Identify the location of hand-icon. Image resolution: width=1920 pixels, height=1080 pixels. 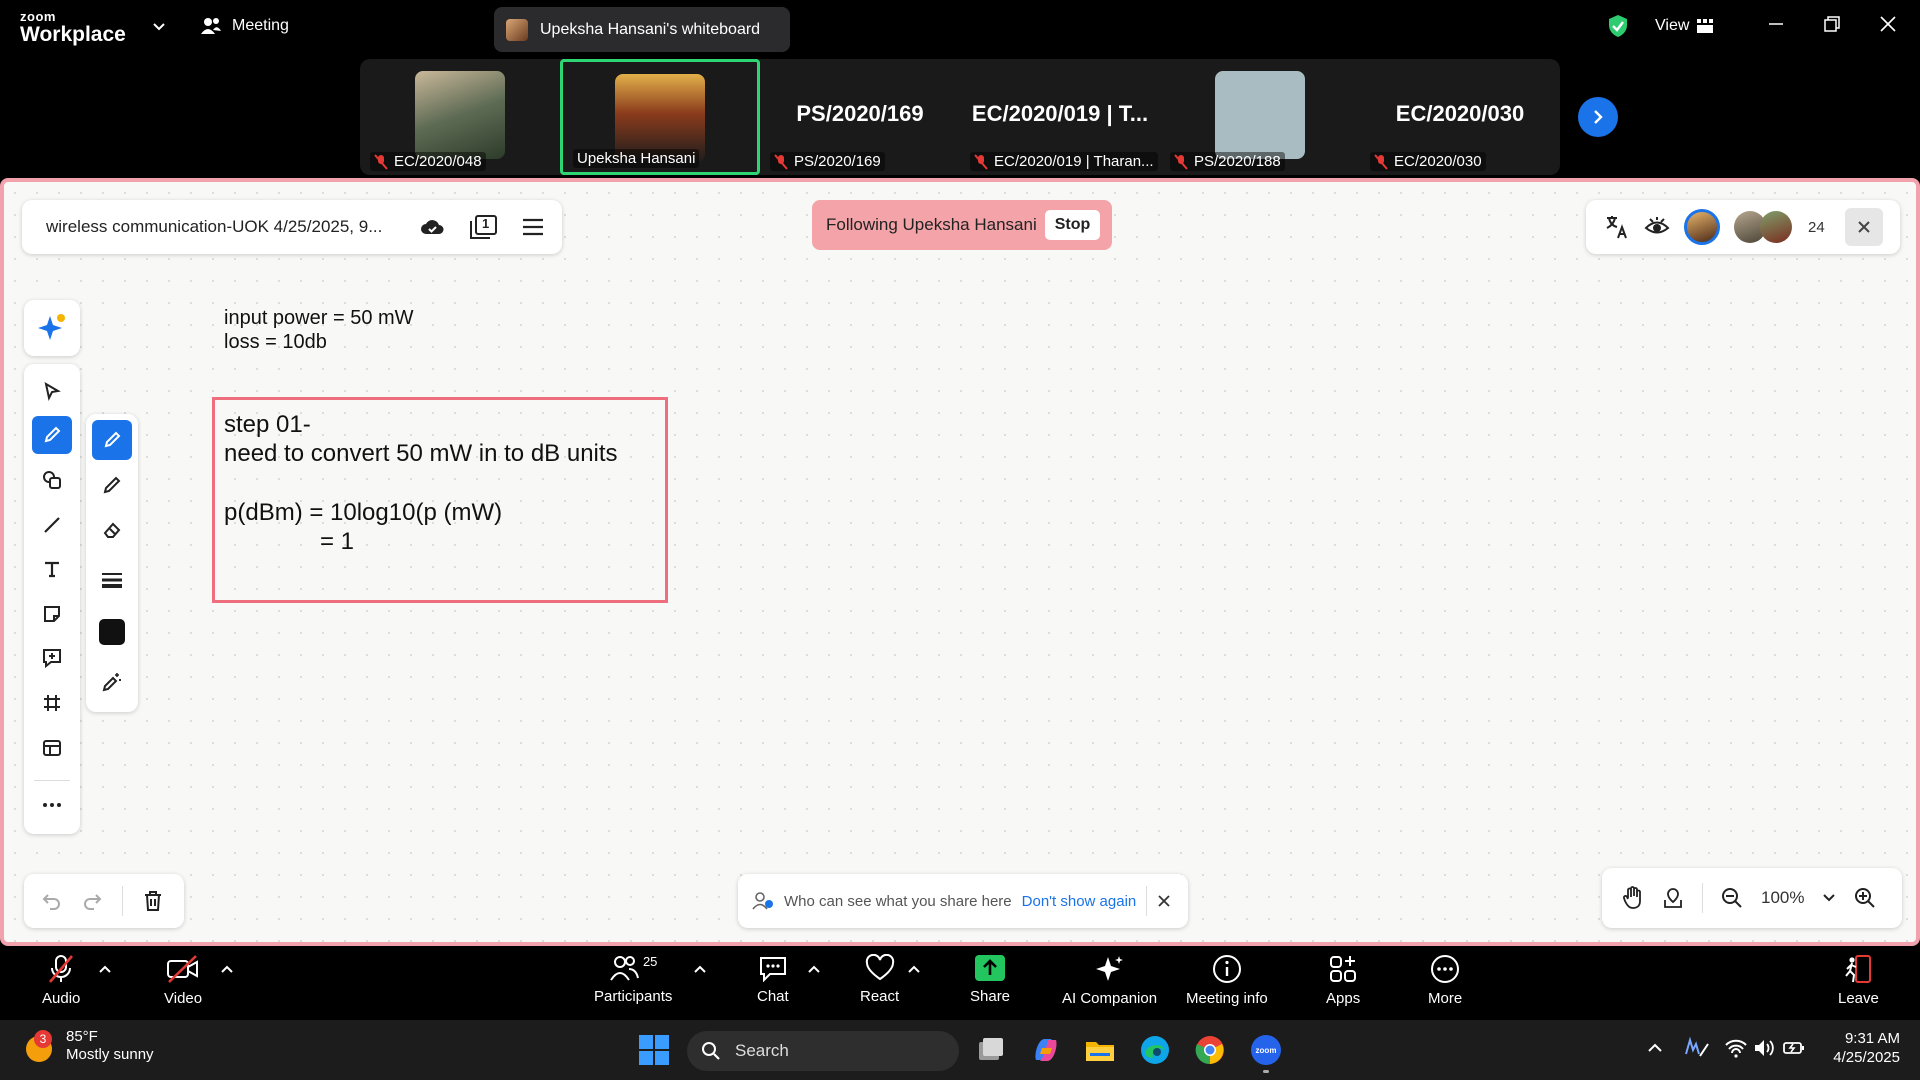
(1633, 898).